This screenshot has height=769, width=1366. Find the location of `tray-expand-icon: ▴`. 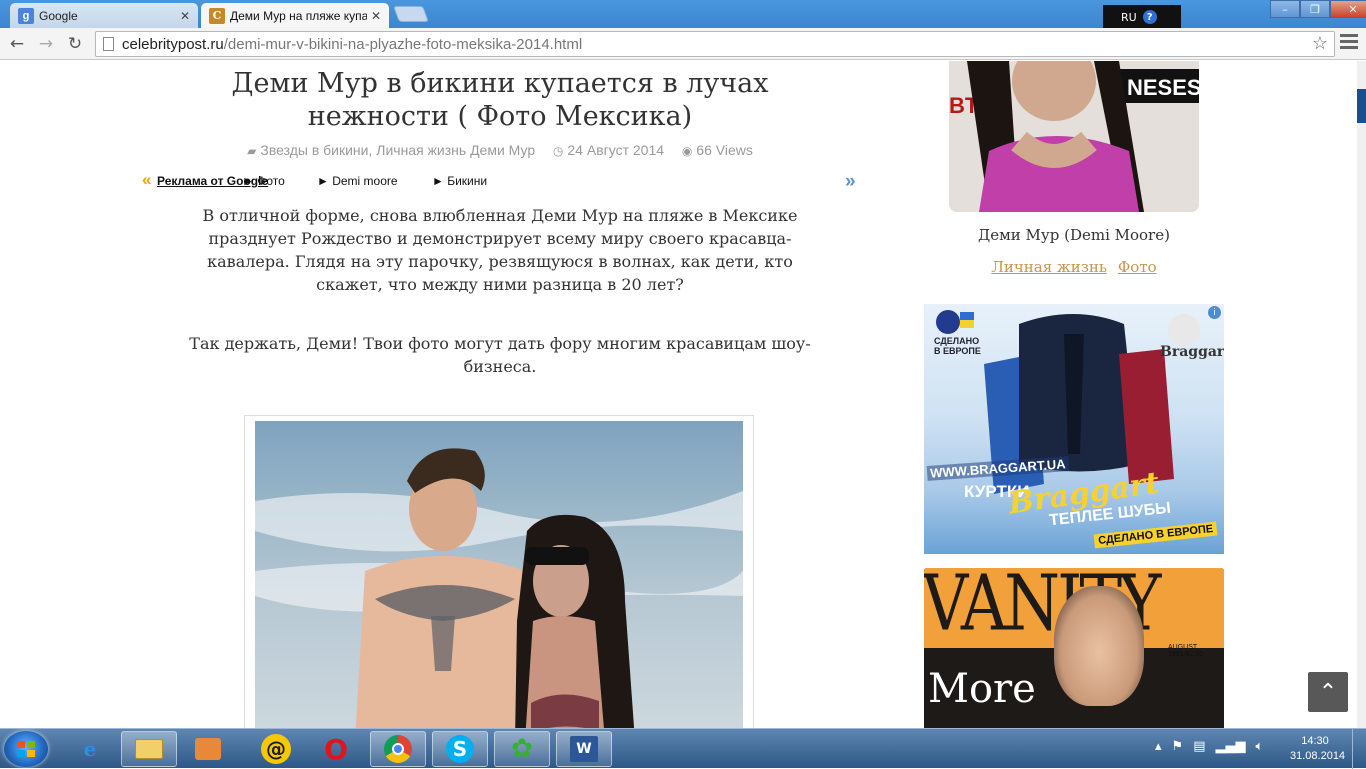

tray-expand-icon: ▴ is located at coordinates (1158, 746).